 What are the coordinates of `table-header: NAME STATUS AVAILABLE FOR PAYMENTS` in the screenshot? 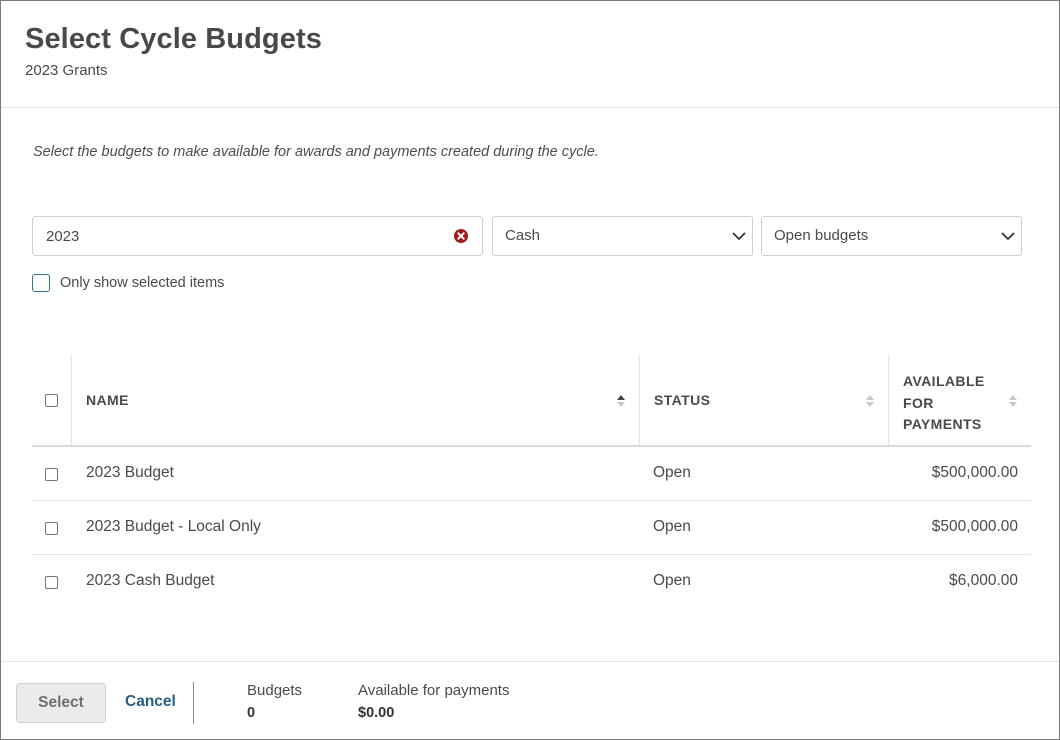 It's located at (531, 401).